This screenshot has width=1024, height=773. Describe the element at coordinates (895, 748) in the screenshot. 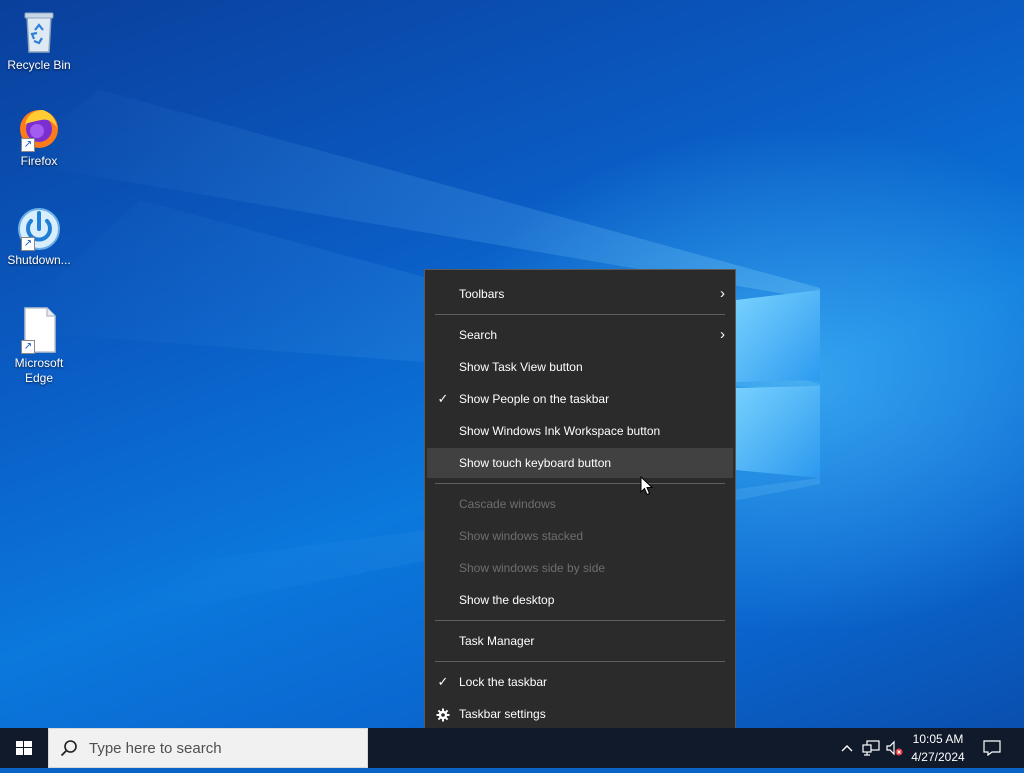

I see `volume-muted-icon` at that location.